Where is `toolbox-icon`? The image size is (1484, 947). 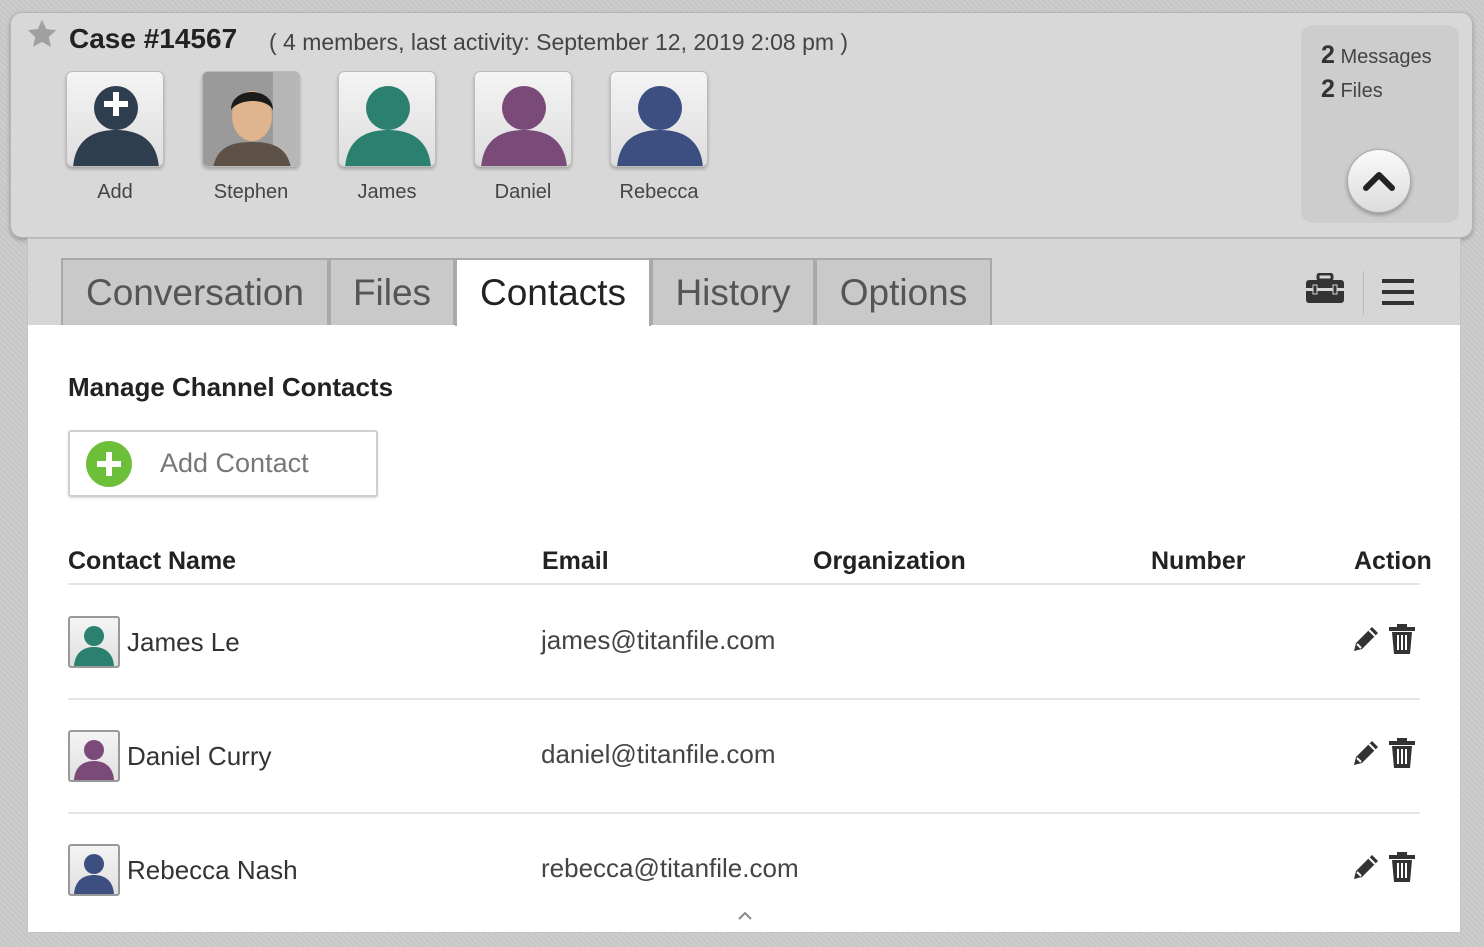 toolbox-icon is located at coordinates (1325, 289).